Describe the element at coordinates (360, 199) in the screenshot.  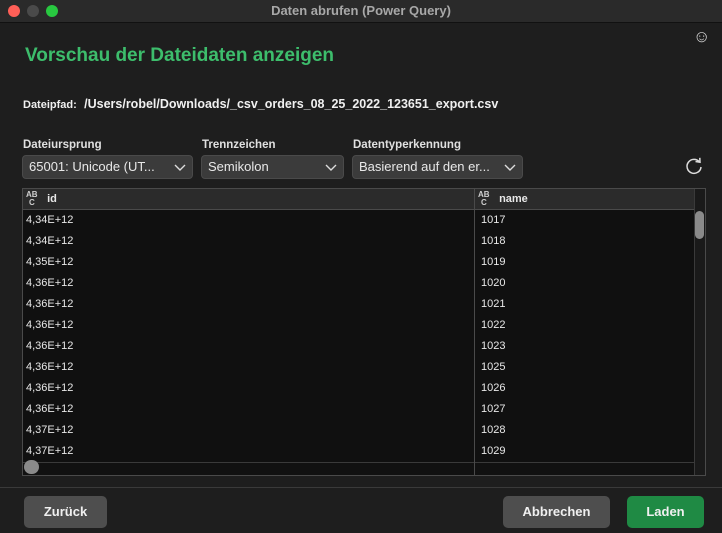
I see `table-header: AB C id AB C name` at that location.